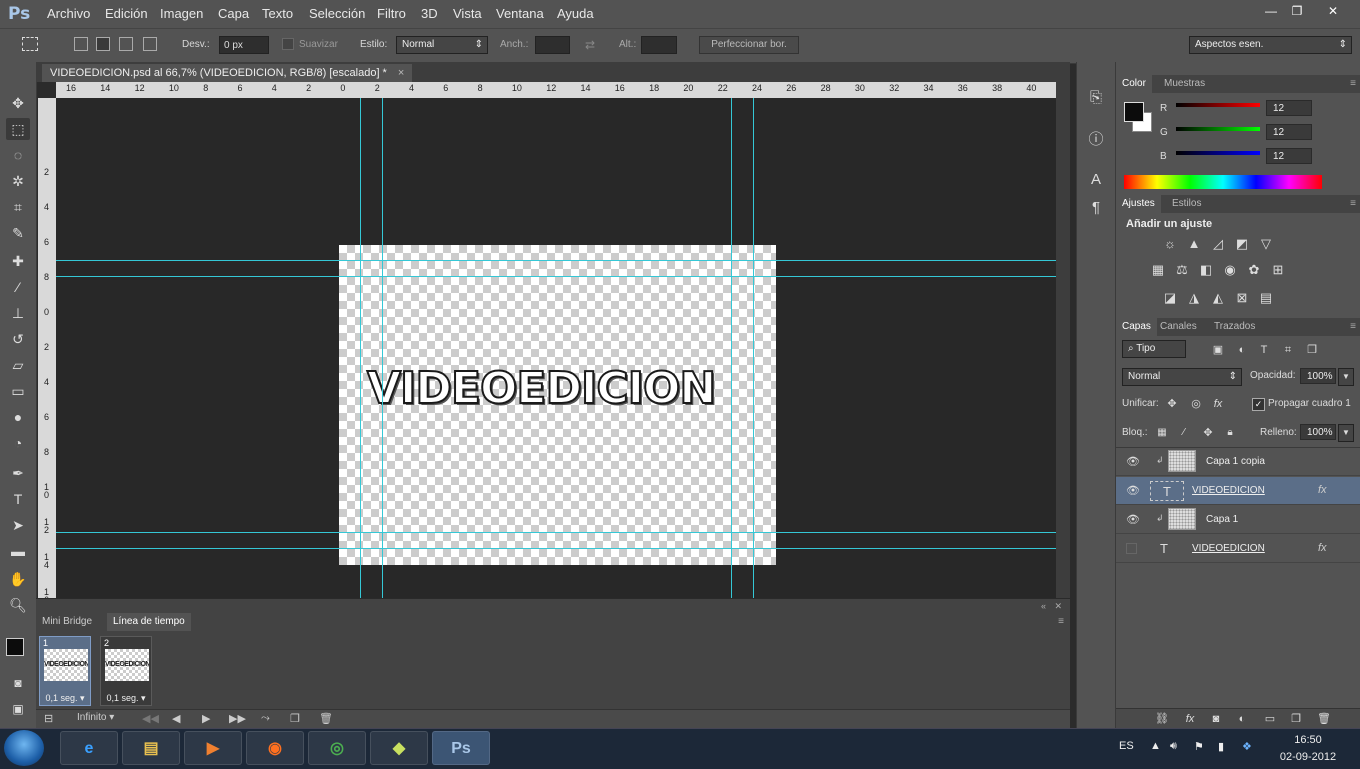 This screenshot has width=1360, height=769. Describe the element at coordinates (1158, 270) in the screenshot. I see `hue-saturation-icon: ▦` at that location.